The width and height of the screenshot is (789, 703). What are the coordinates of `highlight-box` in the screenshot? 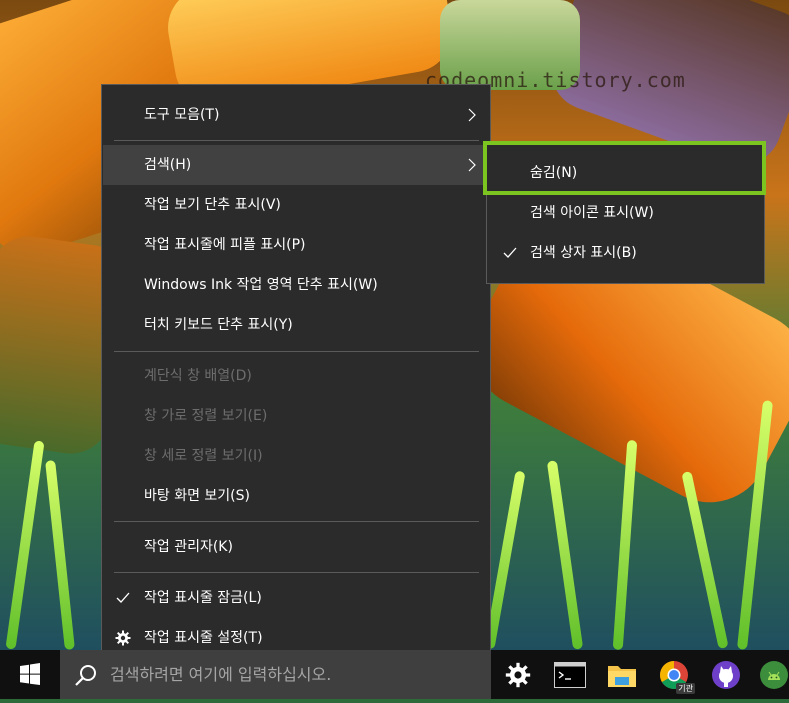 It's located at (624, 168).